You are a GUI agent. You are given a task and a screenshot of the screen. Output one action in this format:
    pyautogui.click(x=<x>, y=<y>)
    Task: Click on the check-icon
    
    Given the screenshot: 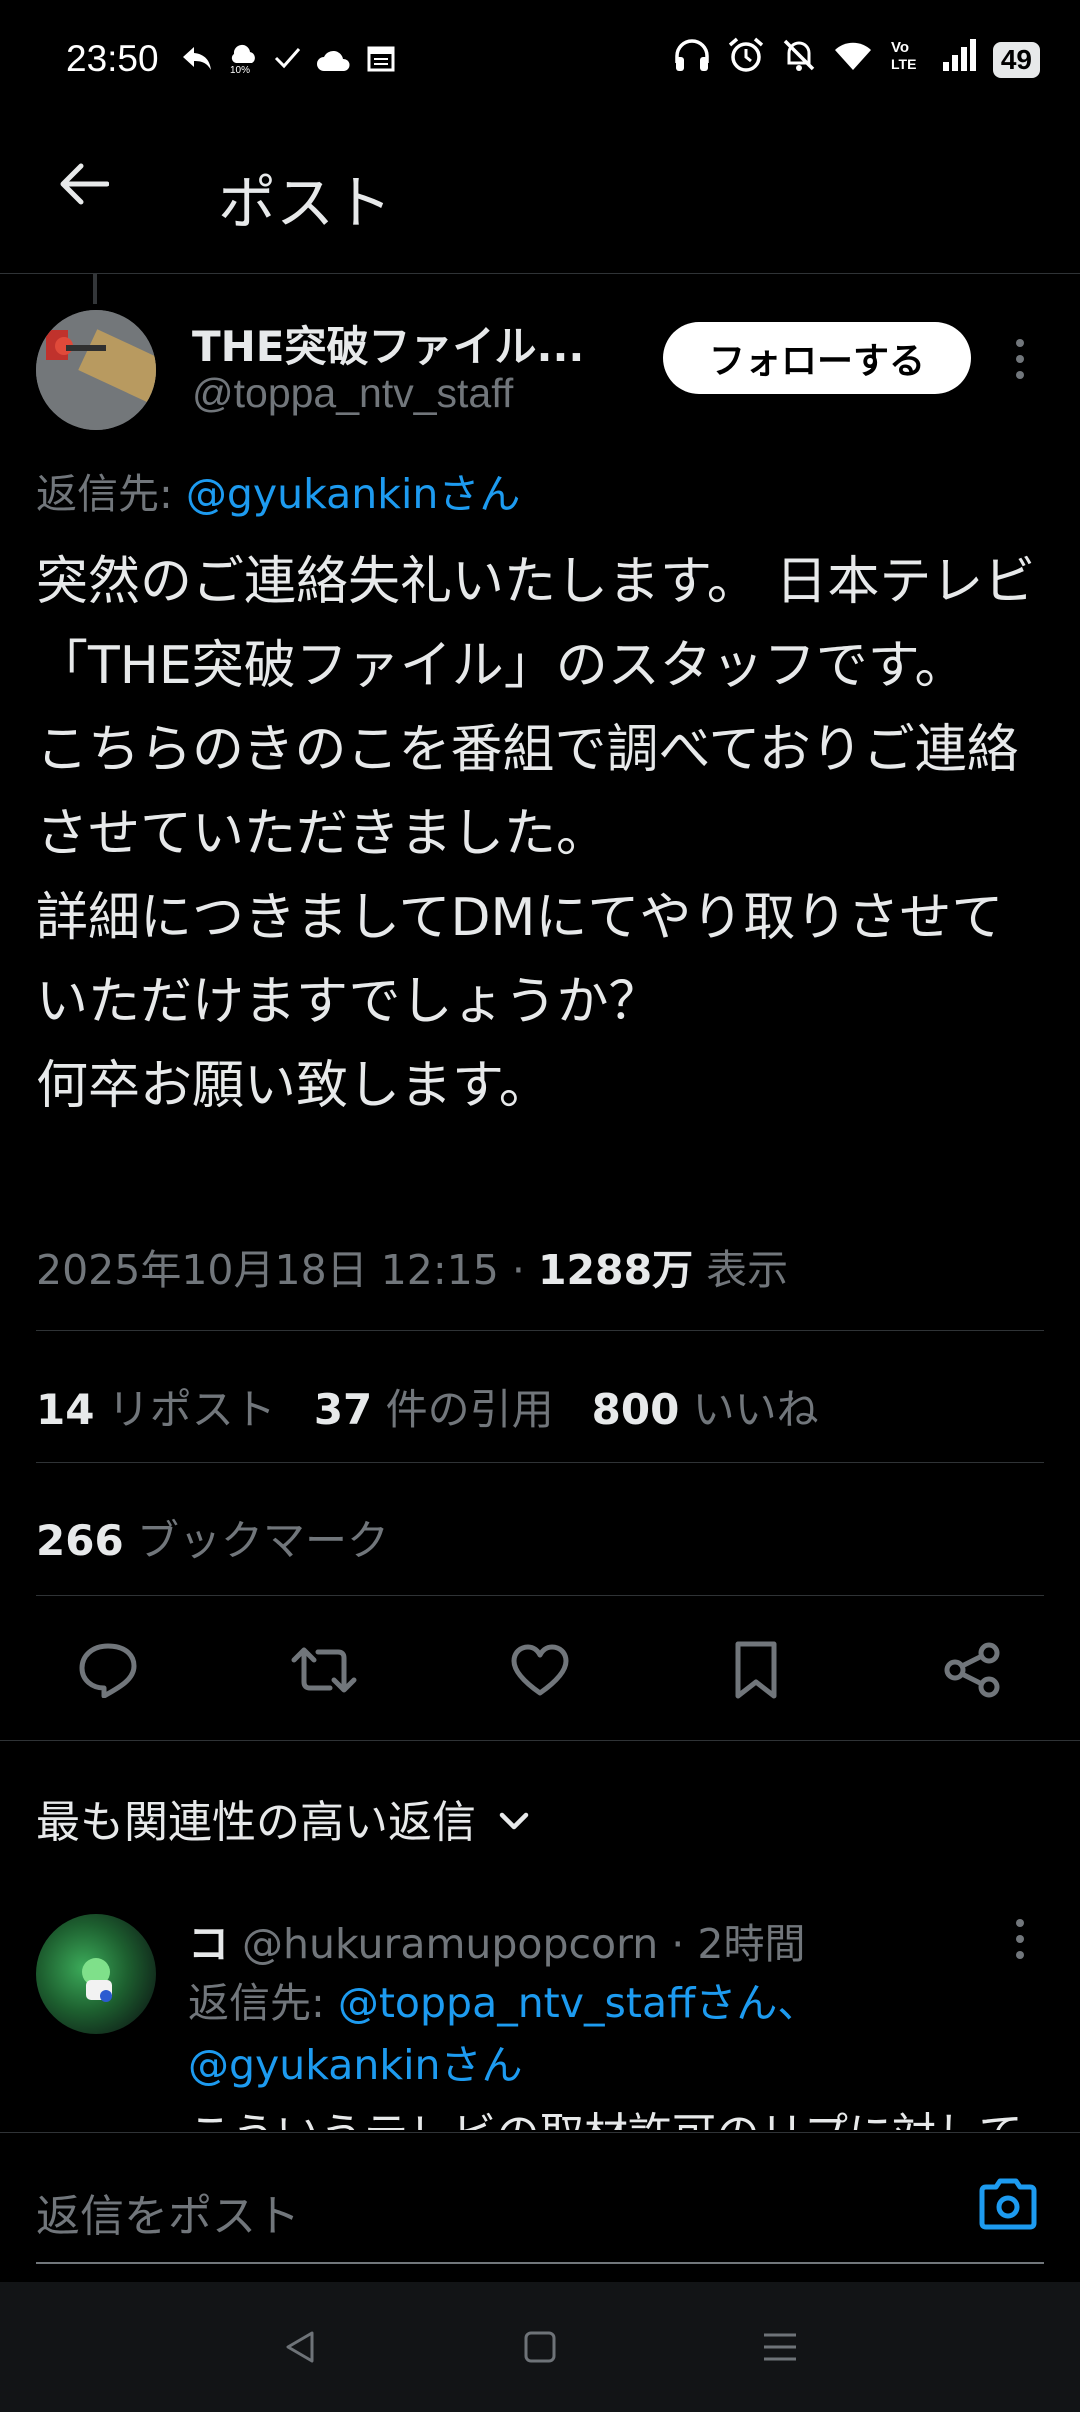 What is the action you would take?
    pyautogui.click(x=287, y=62)
    